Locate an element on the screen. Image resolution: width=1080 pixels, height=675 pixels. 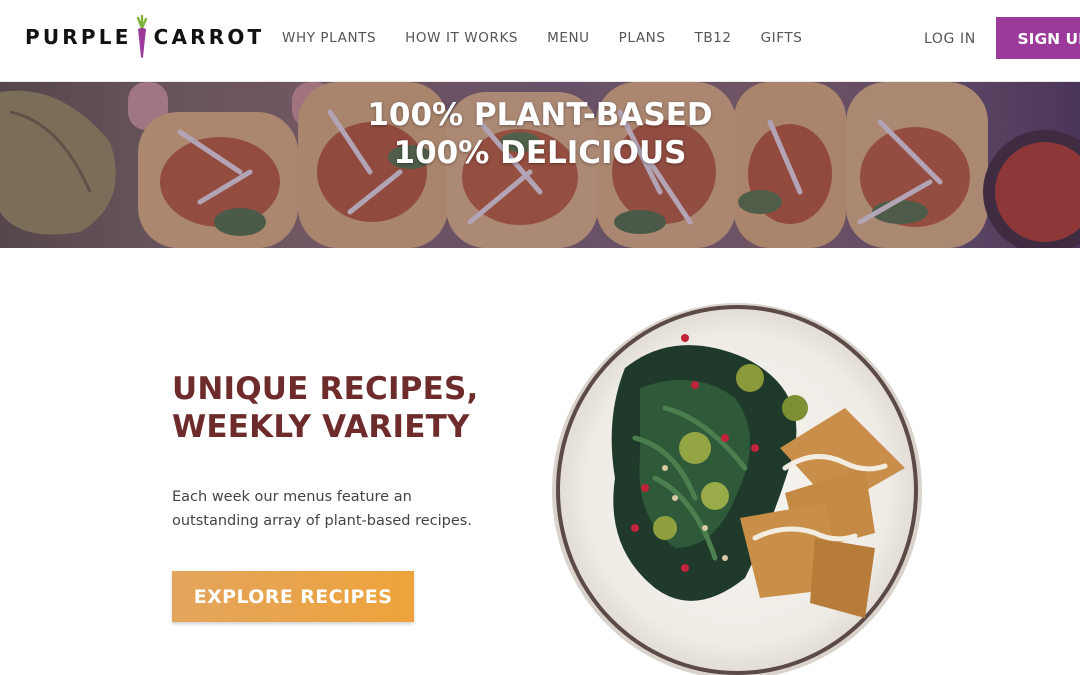
nav-plans: PLANS is located at coordinates (642, 38).